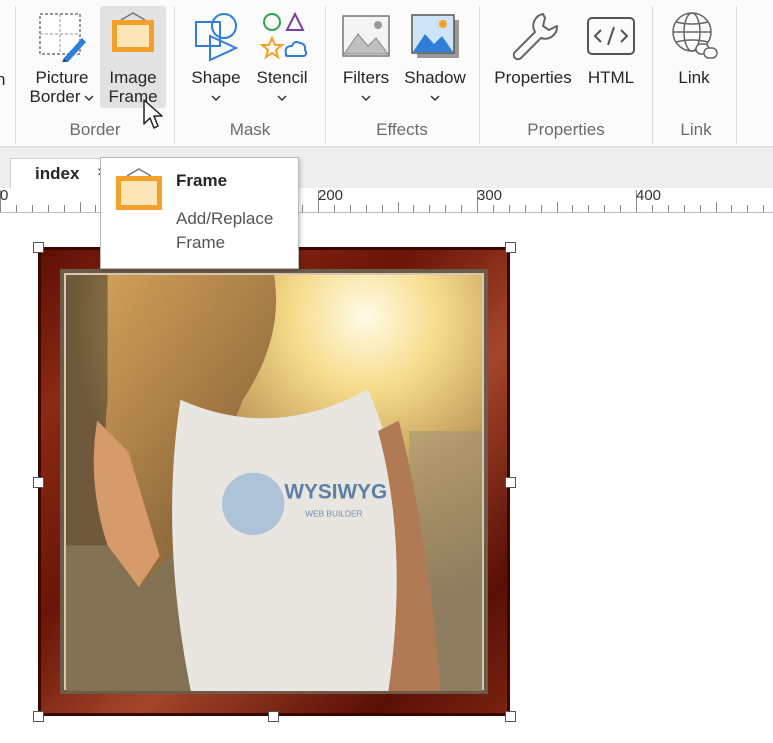  I want to click on shirt-logo-subtext: WEB BUILDER, so click(333, 513).